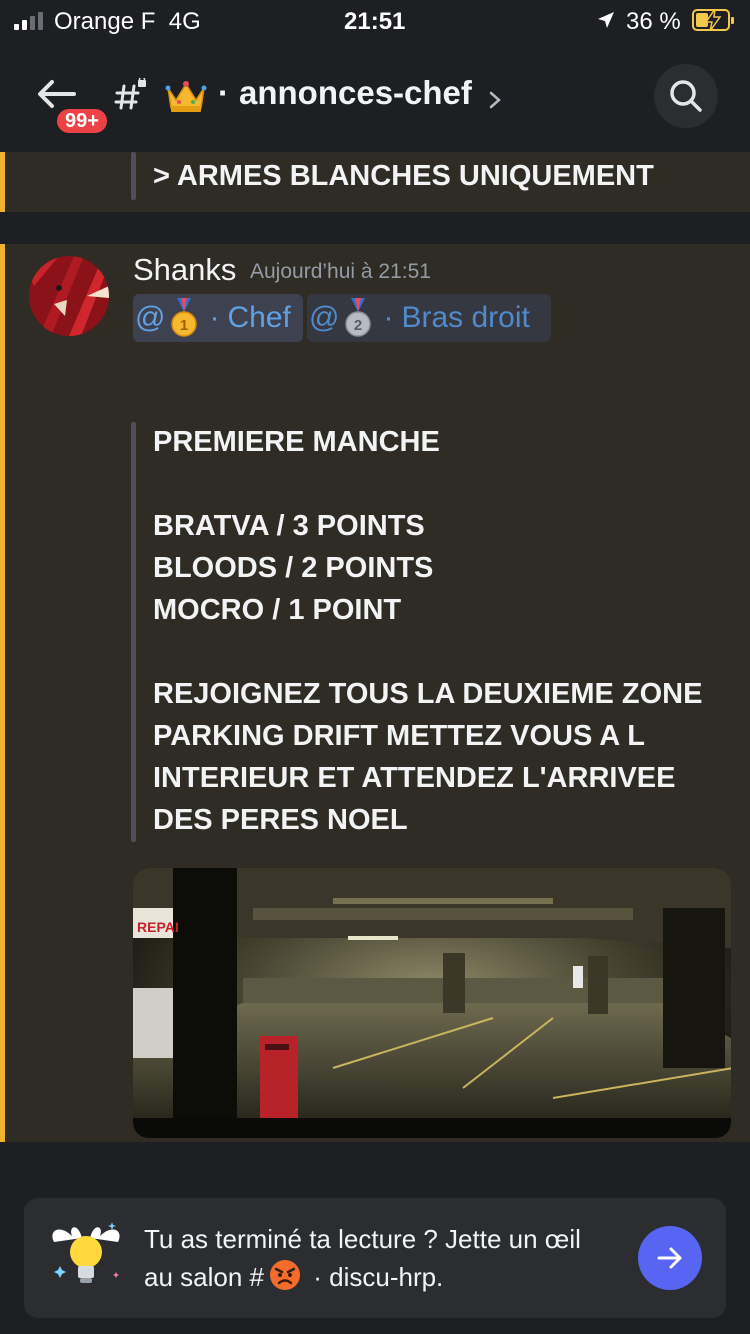  Describe the element at coordinates (375, 228) in the screenshot. I see `message-divider` at that location.